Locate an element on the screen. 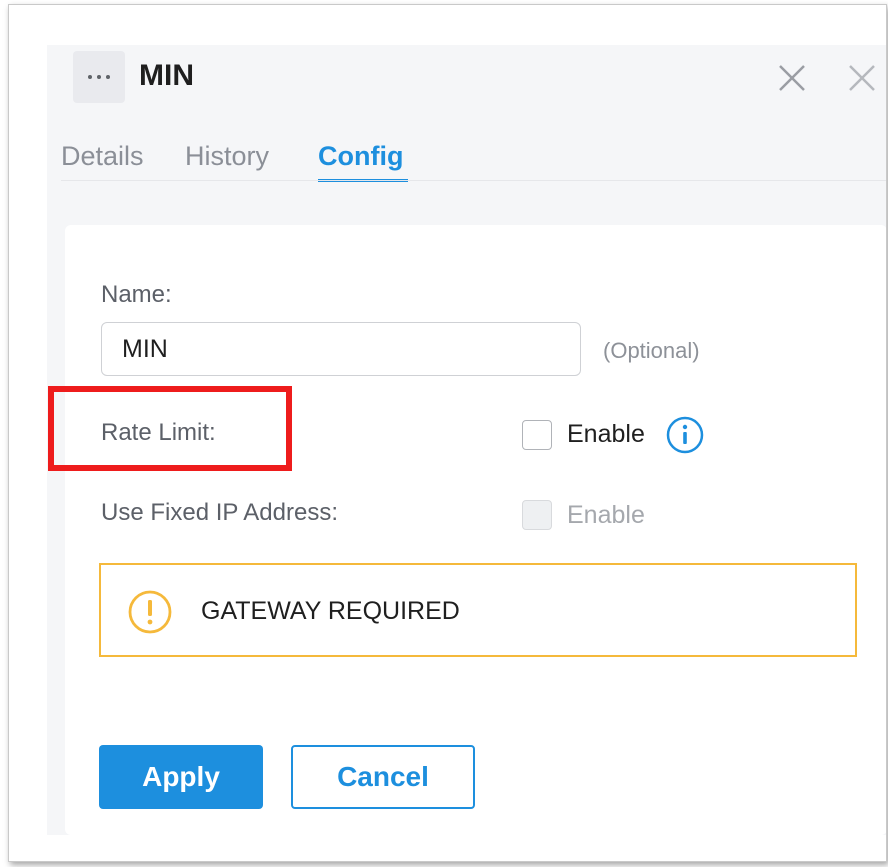 Image resolution: width=888 pixels, height=867 pixels. info-icon is located at coordinates (685, 435).